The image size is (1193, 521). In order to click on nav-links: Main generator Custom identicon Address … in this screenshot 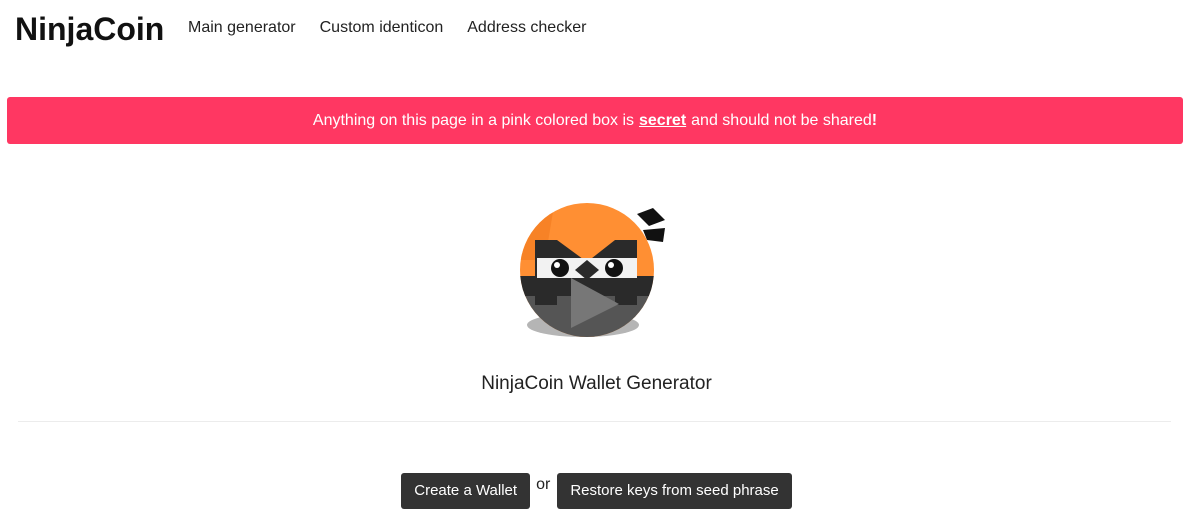, I will do `click(399, 28)`.